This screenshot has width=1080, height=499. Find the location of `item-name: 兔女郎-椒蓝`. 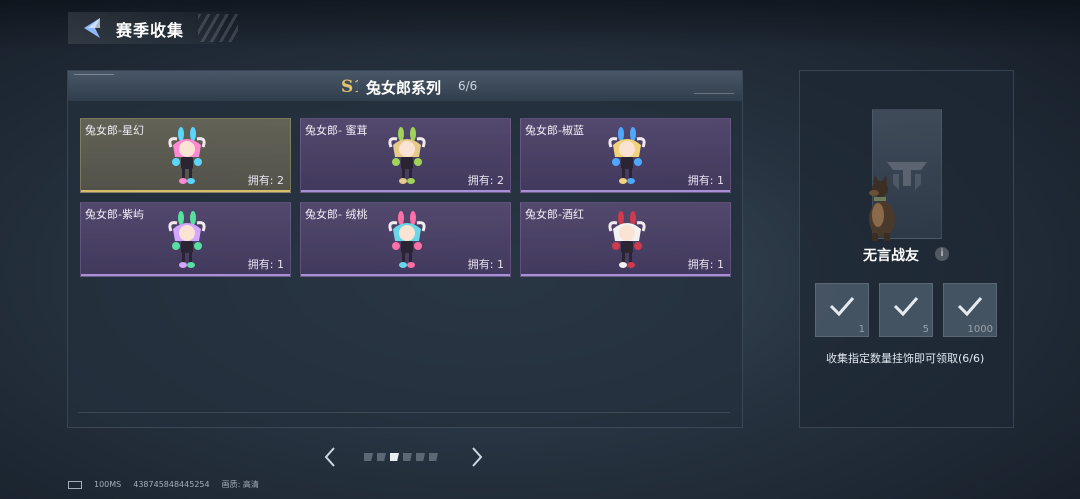

item-name: 兔女郎-椒蓝 is located at coordinates (554, 130).